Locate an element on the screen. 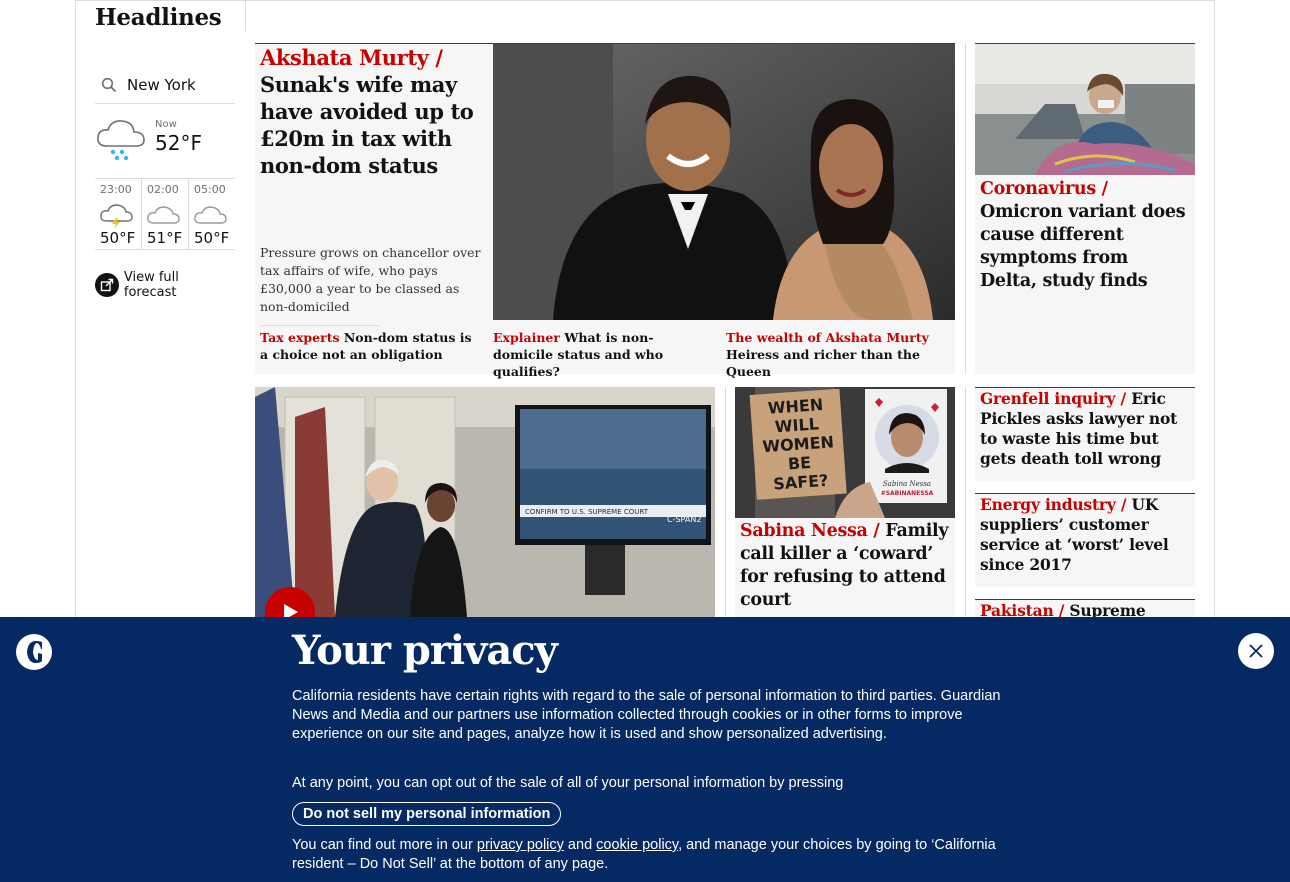  section-title: Headlines is located at coordinates (158, 17).